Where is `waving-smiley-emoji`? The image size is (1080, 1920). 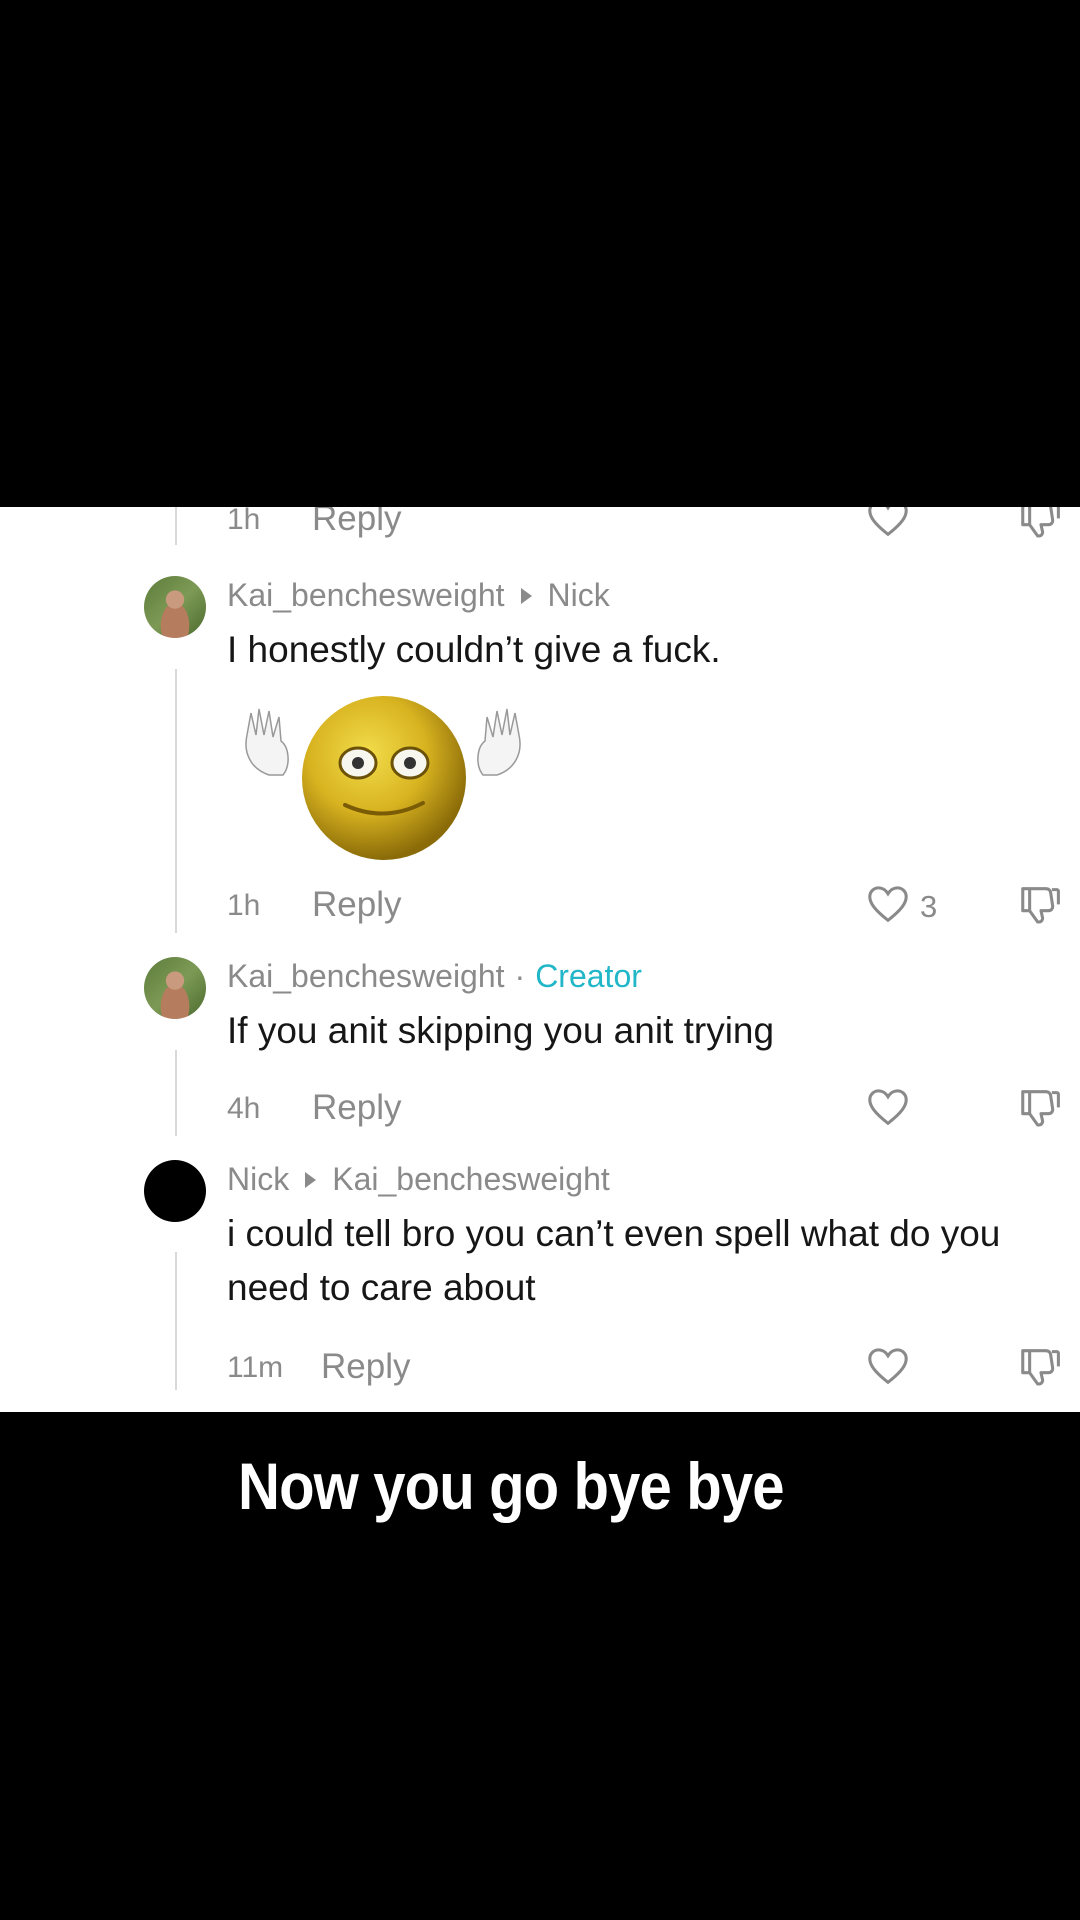
waving-smiley-emoji is located at coordinates (383, 778).